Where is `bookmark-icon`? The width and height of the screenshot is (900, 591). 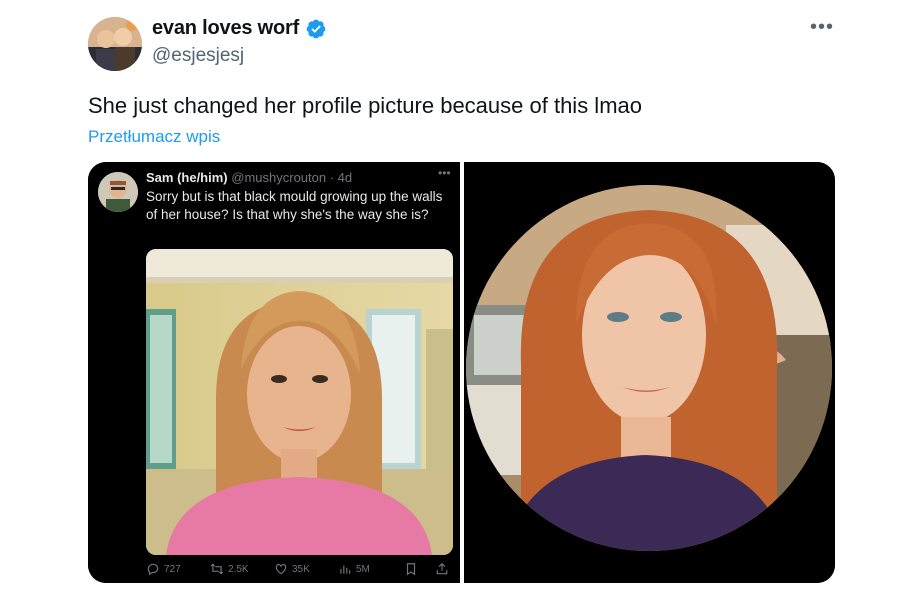 bookmark-icon is located at coordinates (411, 569).